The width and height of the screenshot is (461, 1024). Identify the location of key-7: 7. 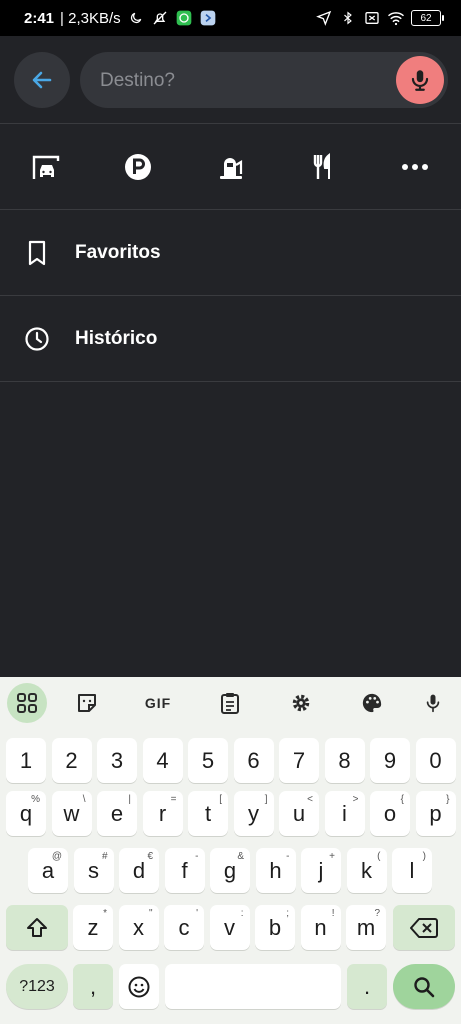
(299, 760).